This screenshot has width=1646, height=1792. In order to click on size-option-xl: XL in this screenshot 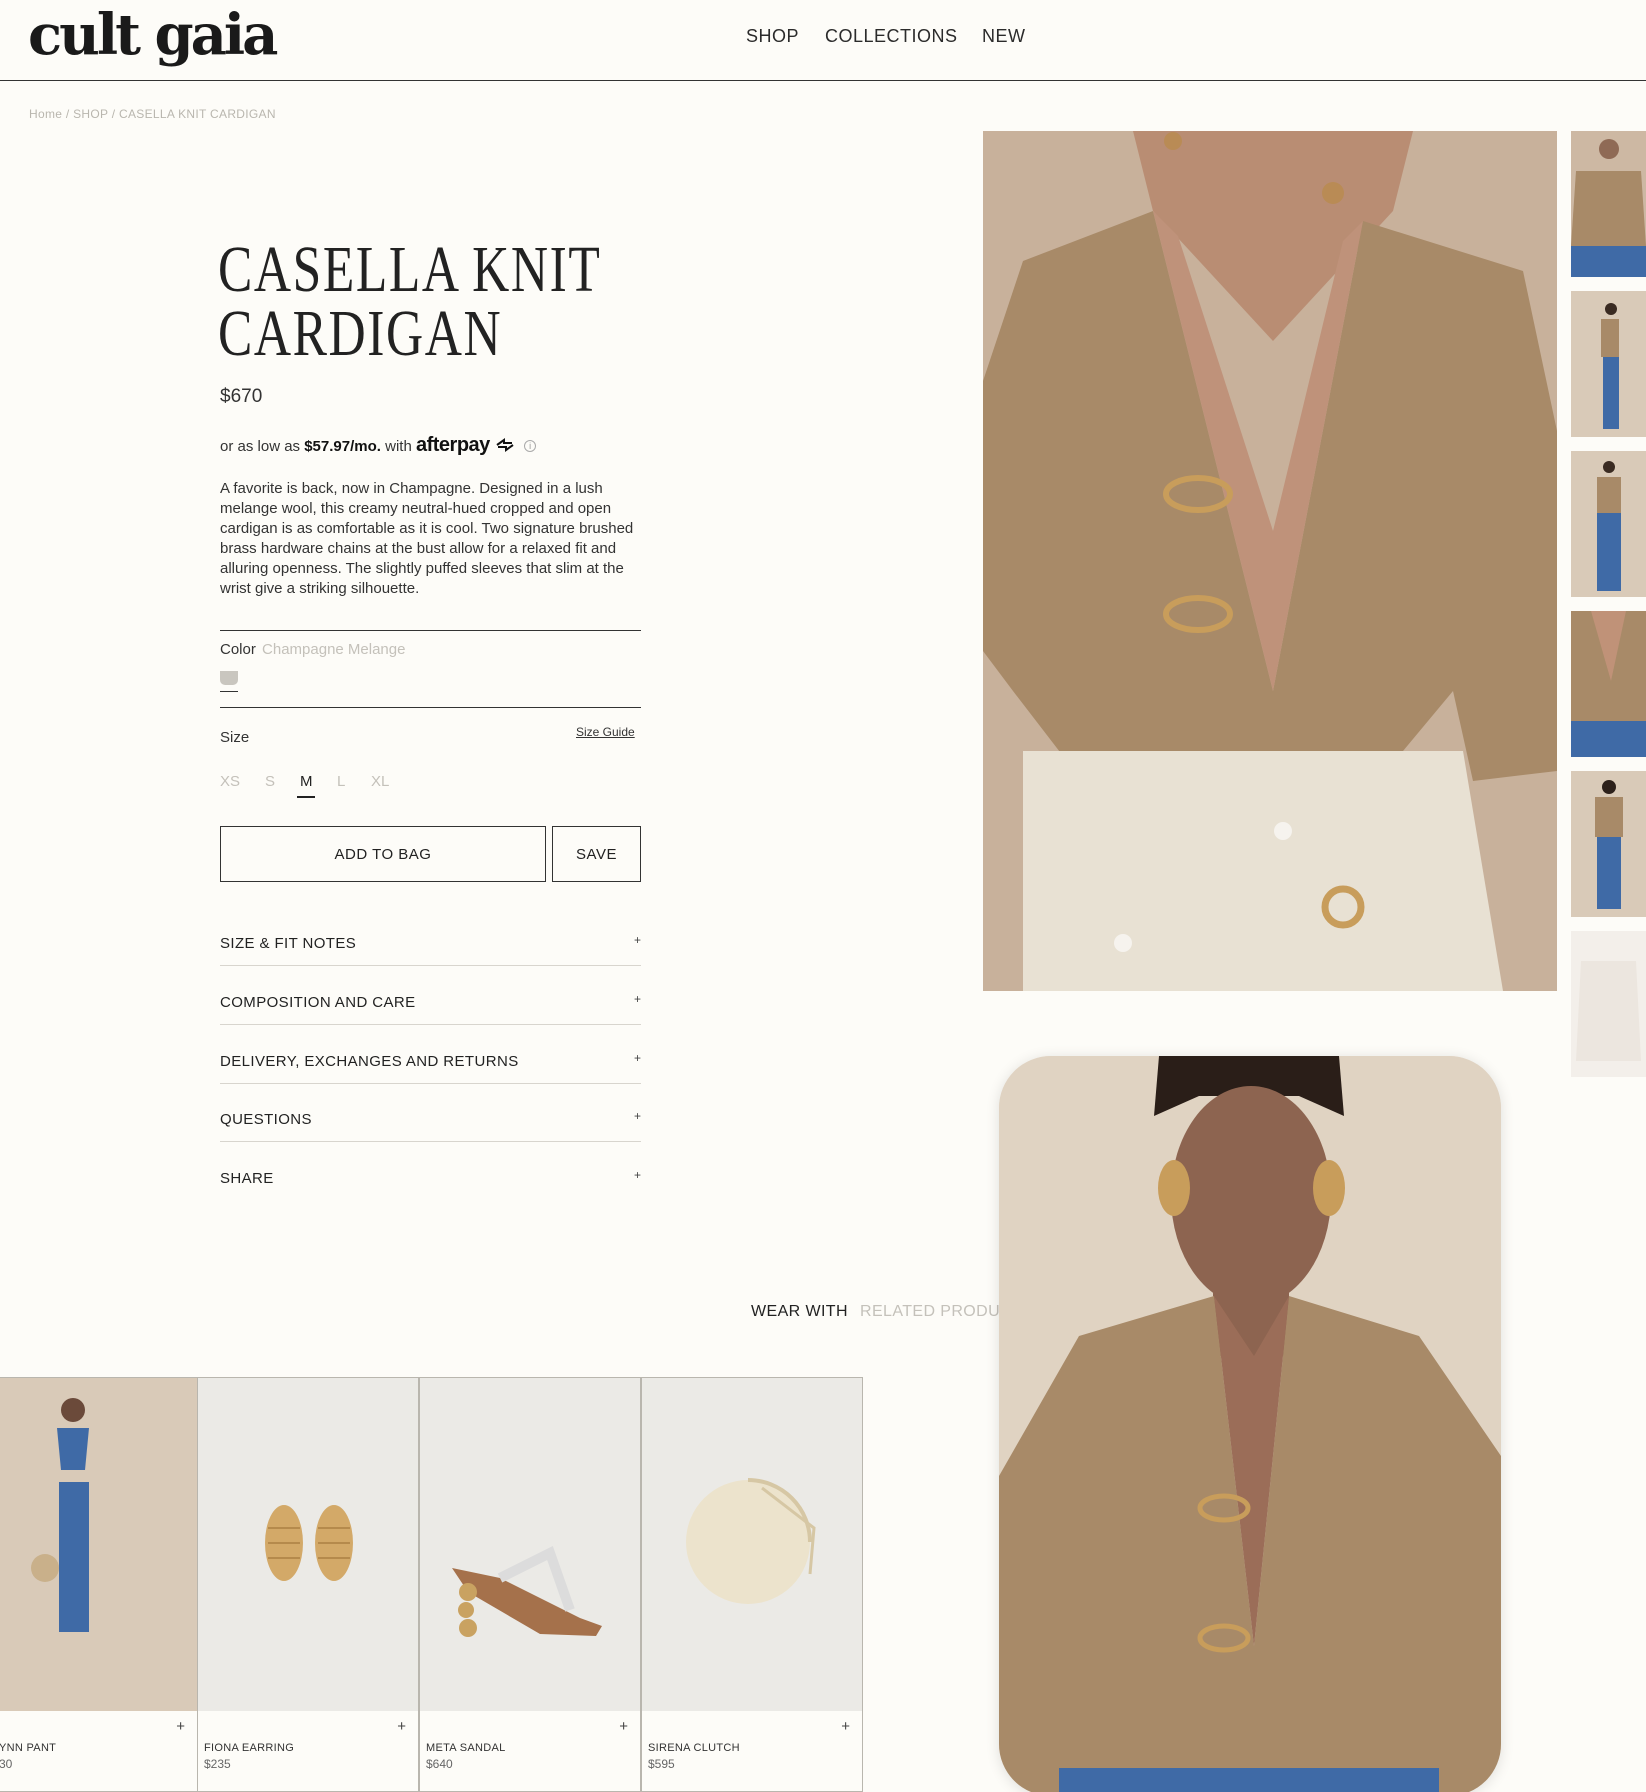, I will do `click(380, 781)`.